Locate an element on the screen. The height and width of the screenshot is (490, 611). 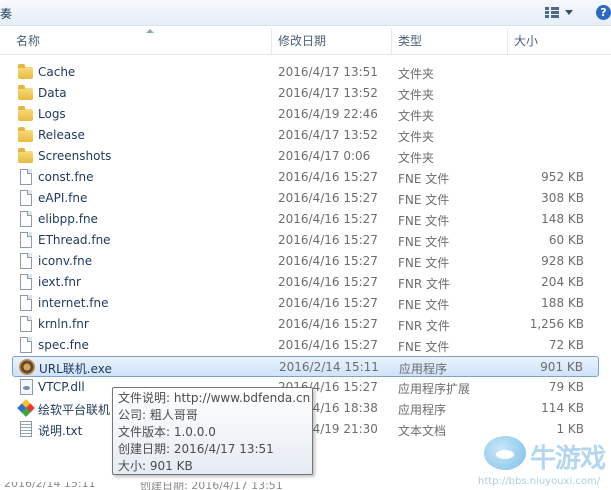
file-name: Screenshots is located at coordinates (75, 156).